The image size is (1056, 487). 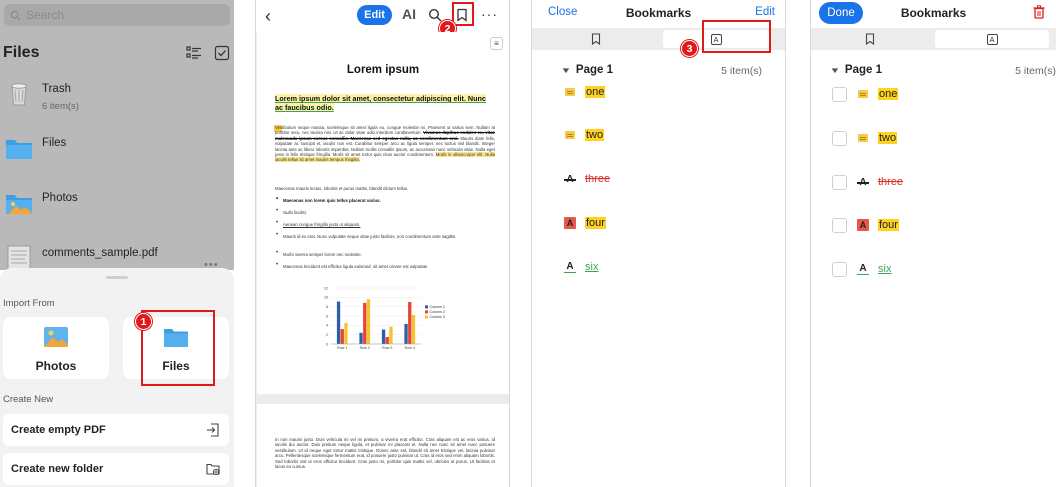 What do you see at coordinates (342, 348) in the screenshot?
I see `chart-xtick-label: Row 1` at bounding box center [342, 348].